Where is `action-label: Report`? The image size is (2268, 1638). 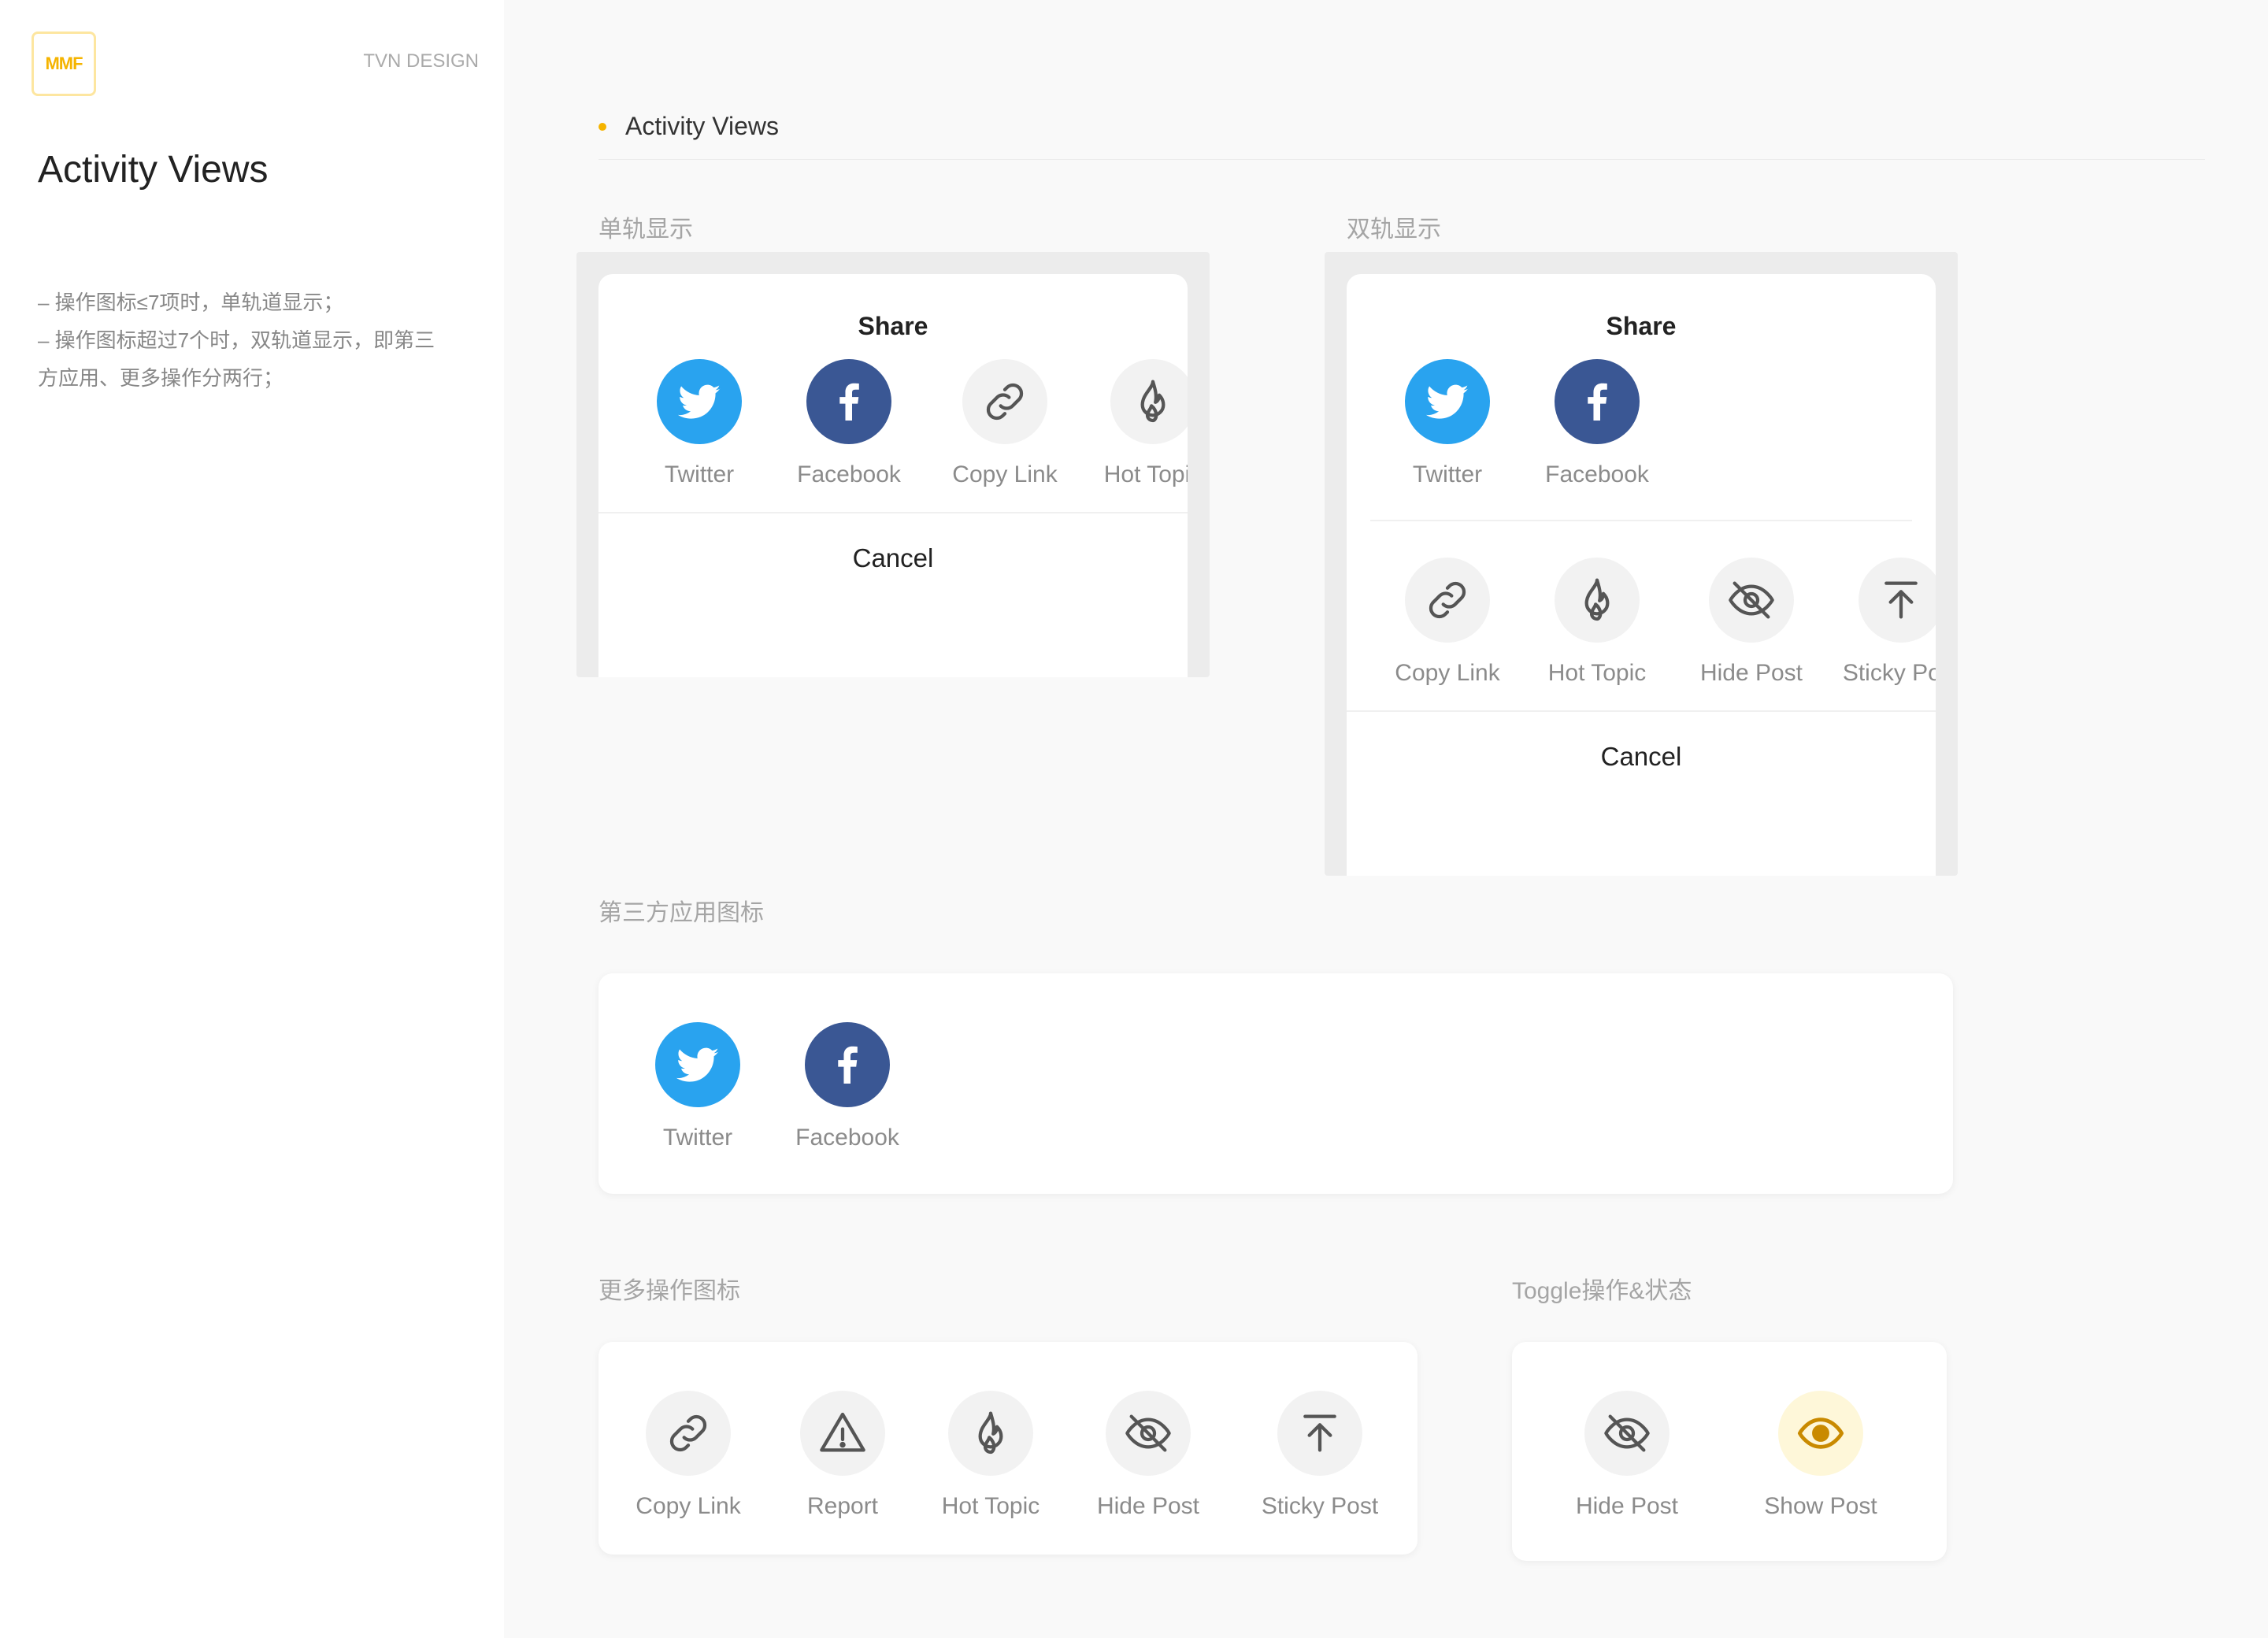 action-label: Report is located at coordinates (842, 1506).